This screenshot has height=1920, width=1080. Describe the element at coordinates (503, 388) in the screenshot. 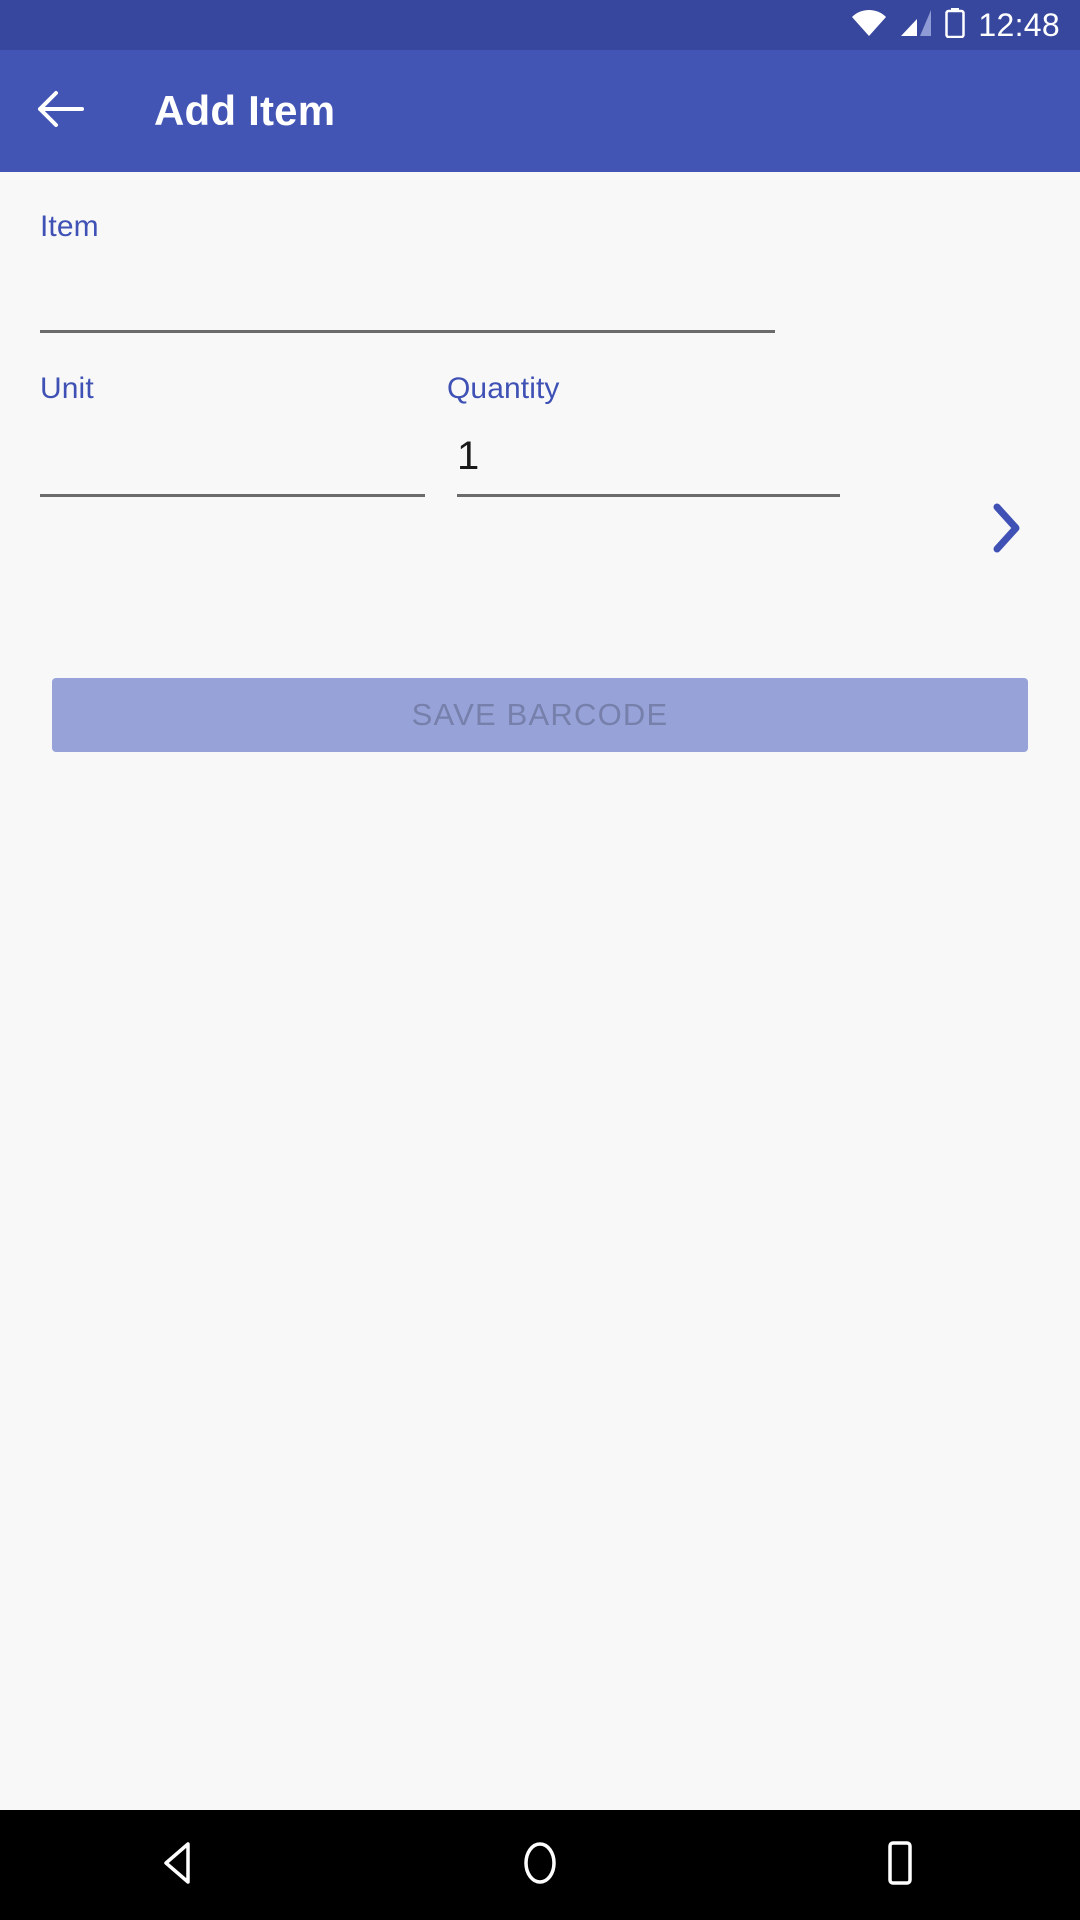

I see `quantity-field-label: Quantity` at that location.